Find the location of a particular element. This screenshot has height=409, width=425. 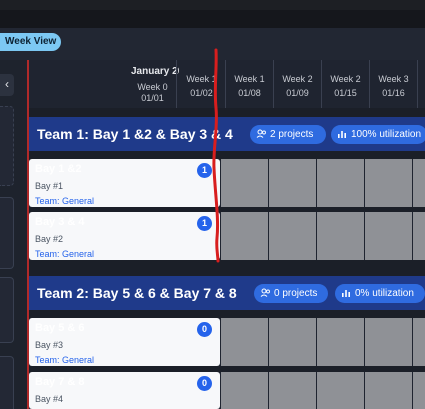

annotation-stroke is located at coordinates (216, 155).